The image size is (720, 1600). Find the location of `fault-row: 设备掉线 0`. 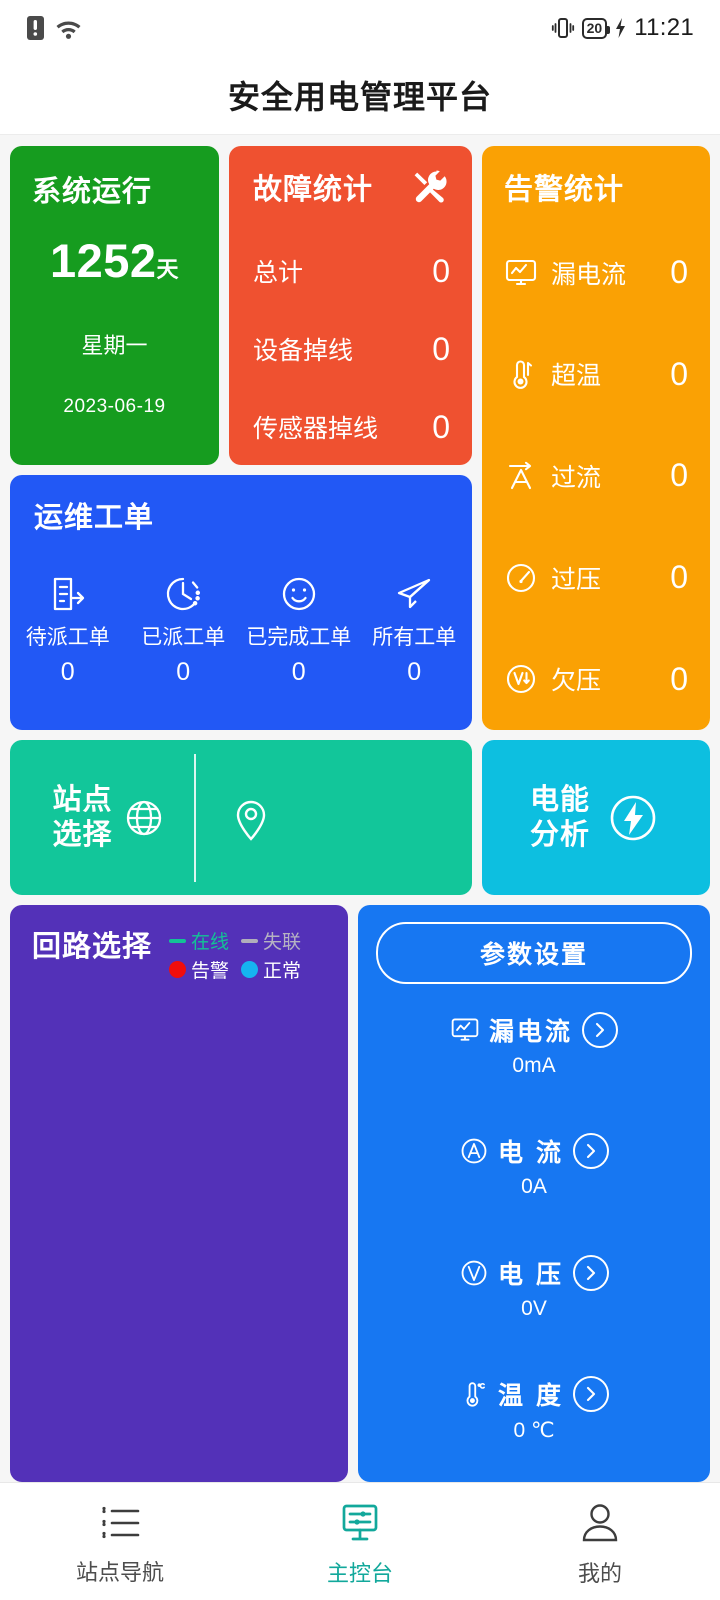

fault-row: 设备掉线 0 is located at coordinates (351, 349).